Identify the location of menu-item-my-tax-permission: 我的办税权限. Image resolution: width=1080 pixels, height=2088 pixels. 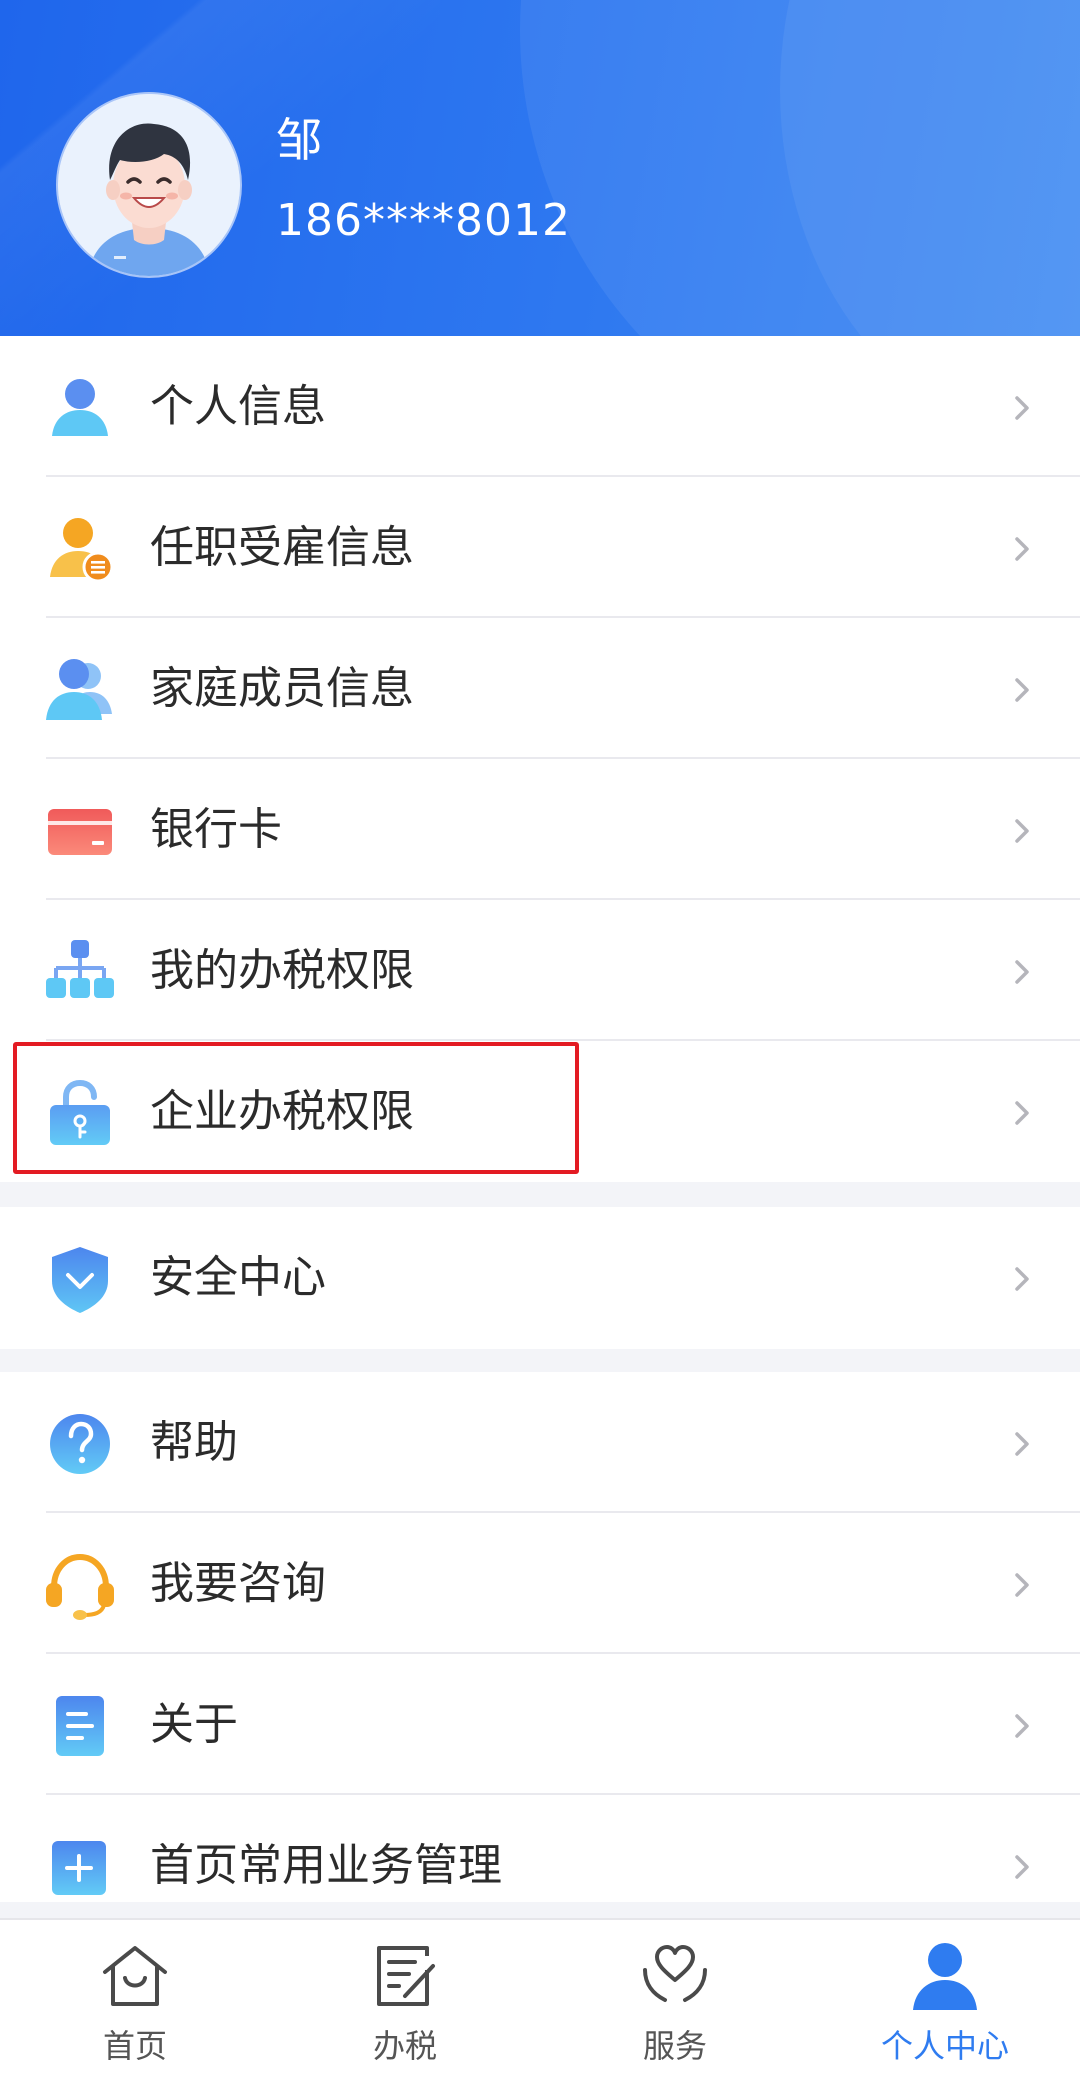
(540, 970).